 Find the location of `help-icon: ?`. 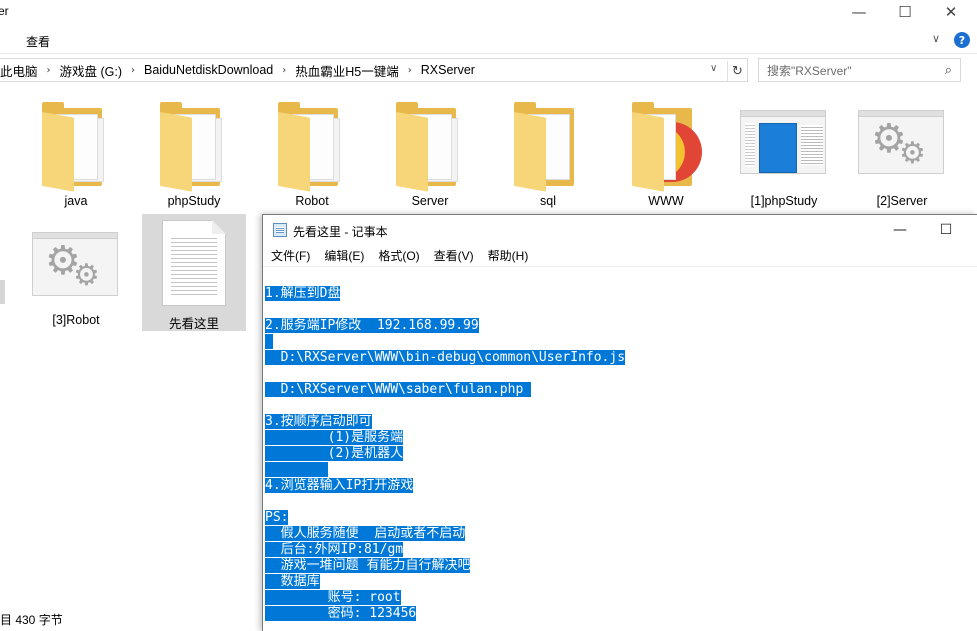

help-icon: ? is located at coordinates (962, 40).